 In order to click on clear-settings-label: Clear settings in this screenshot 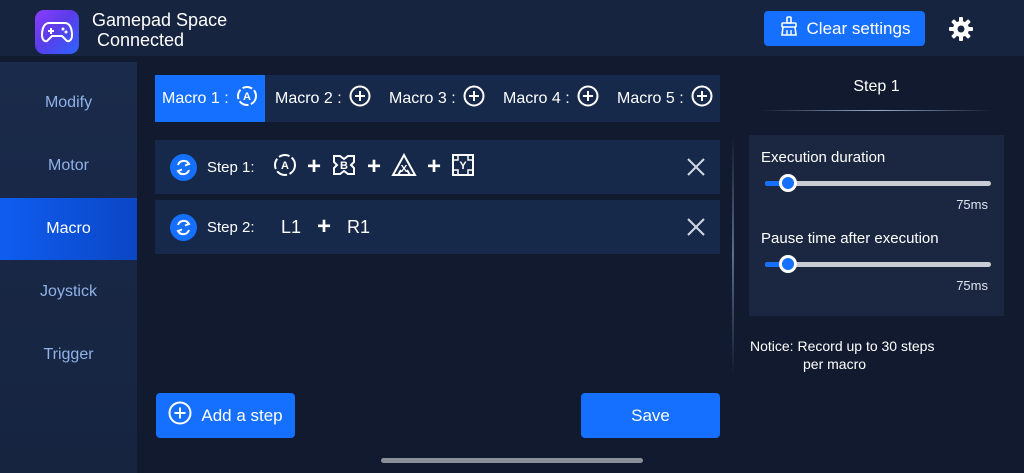, I will do `click(858, 28)`.